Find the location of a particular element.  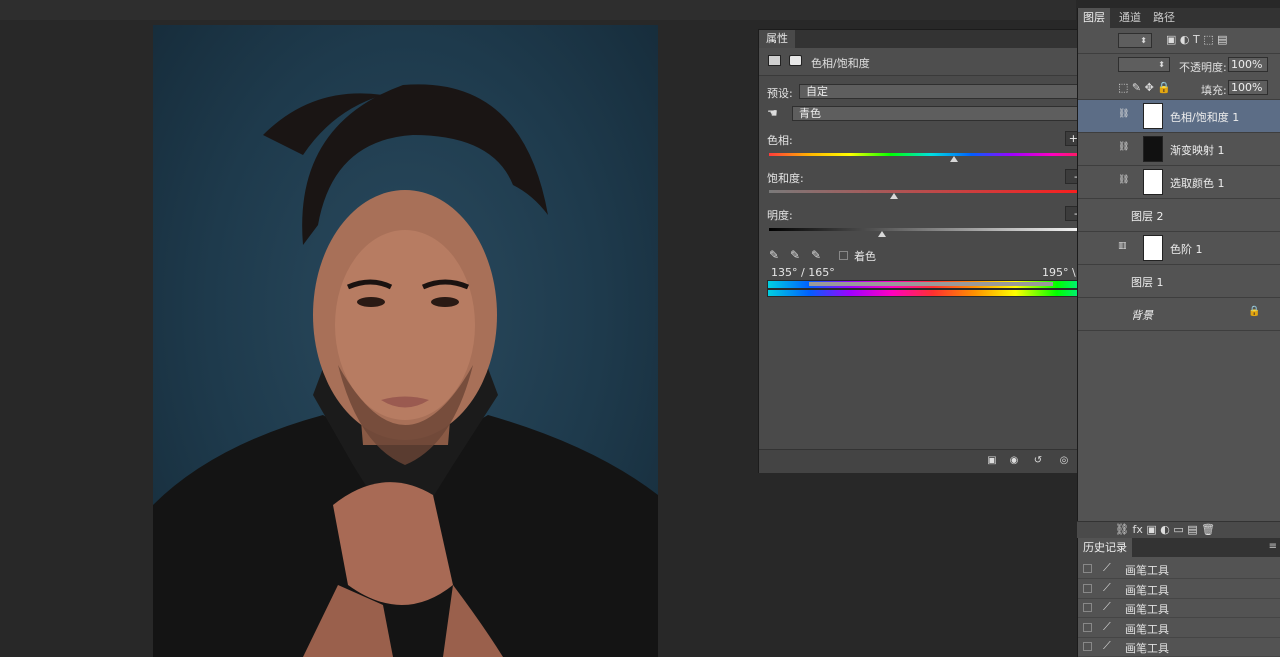

channel-value: 青色 is located at coordinates (810, 113).